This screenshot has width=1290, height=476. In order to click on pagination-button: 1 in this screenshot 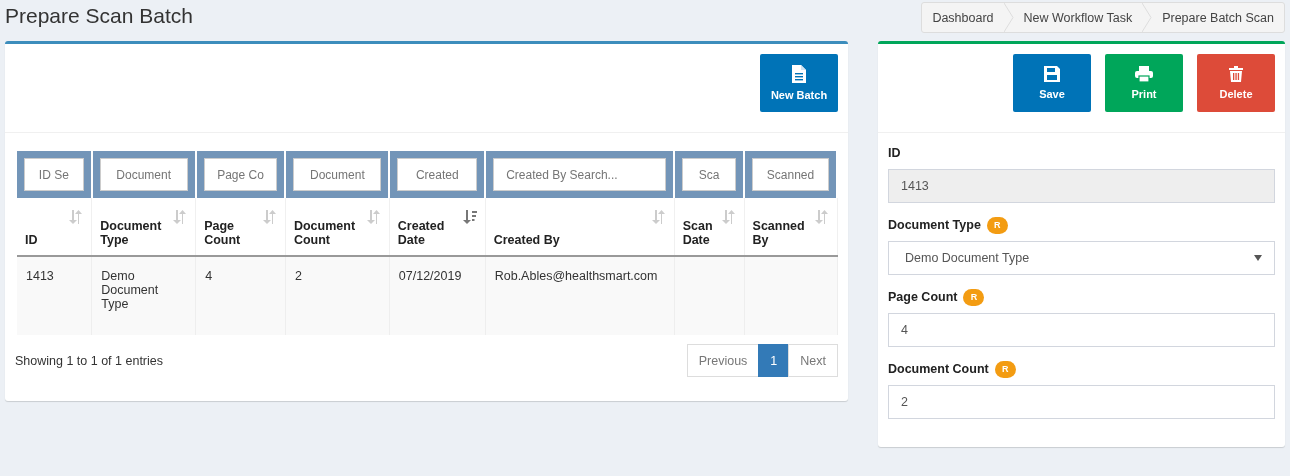, I will do `click(774, 360)`.